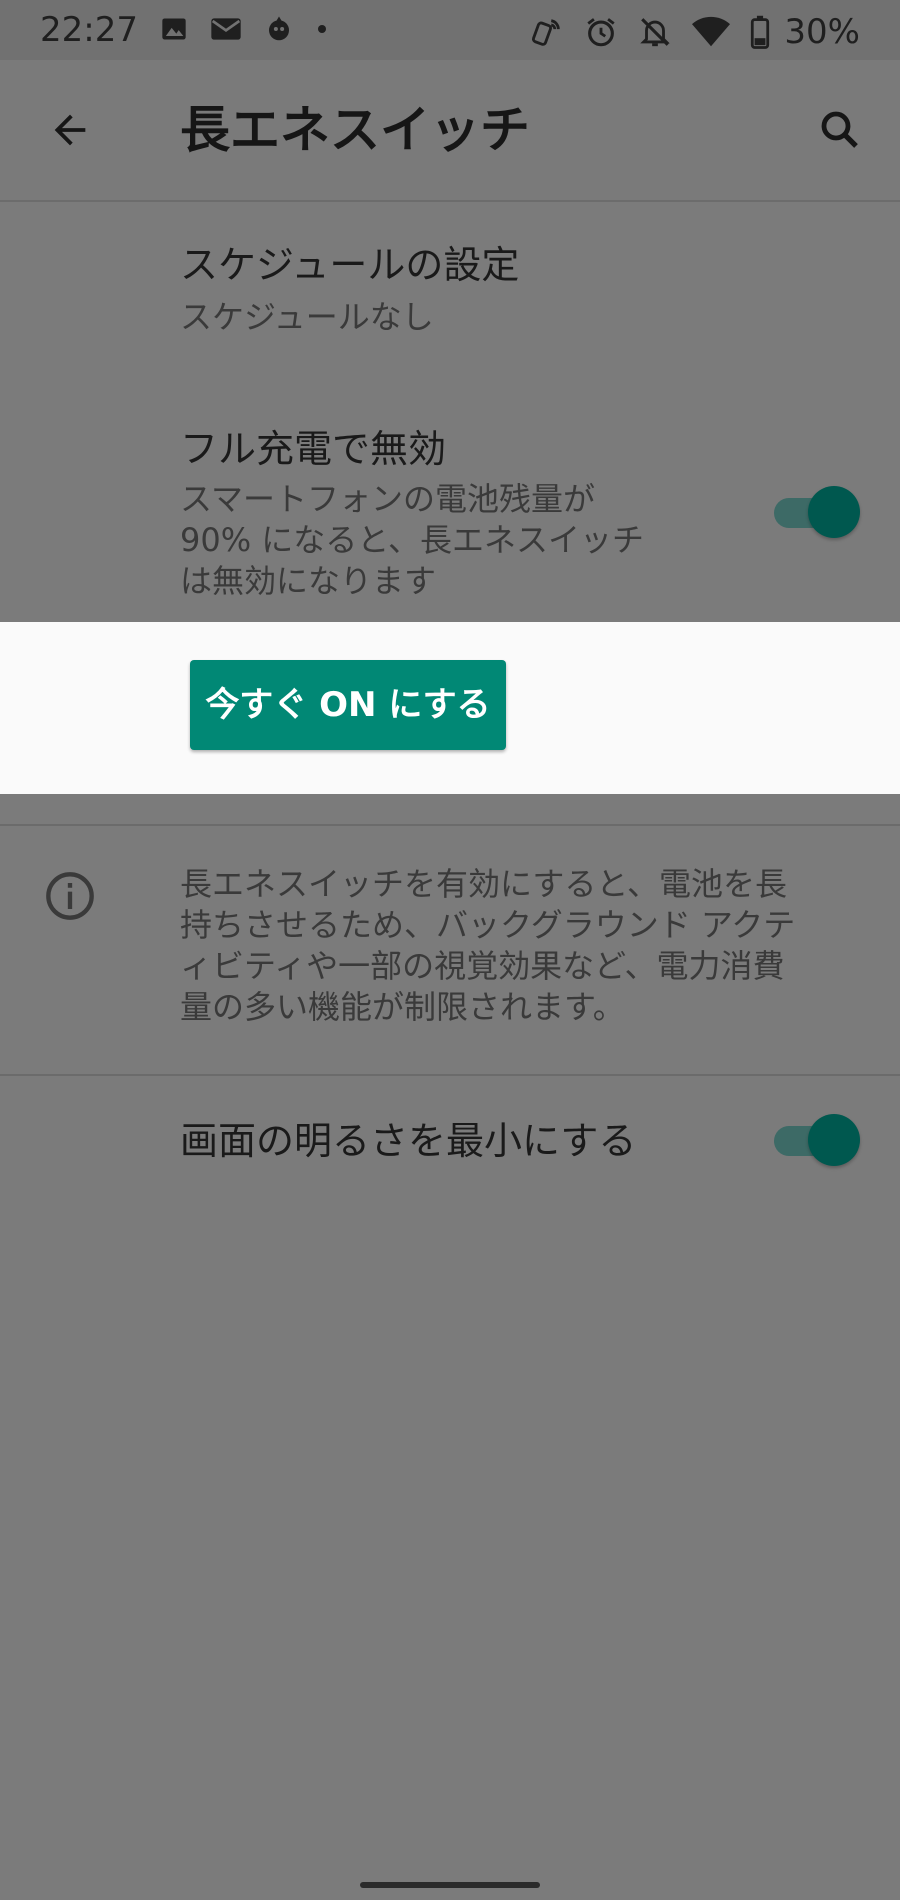 The image size is (900, 1900). I want to click on mail-icon, so click(226, 29).